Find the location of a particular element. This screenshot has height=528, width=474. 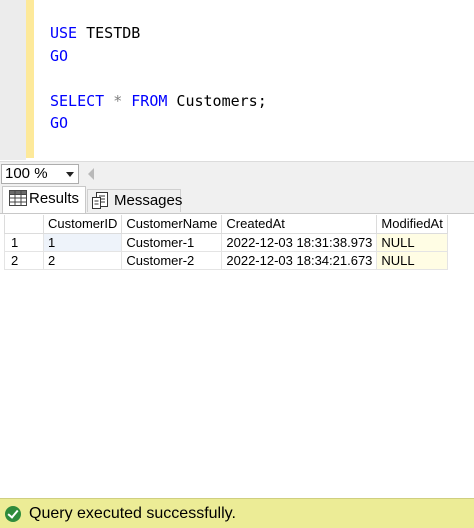

column-header: ModifiedAt is located at coordinates (412, 224).